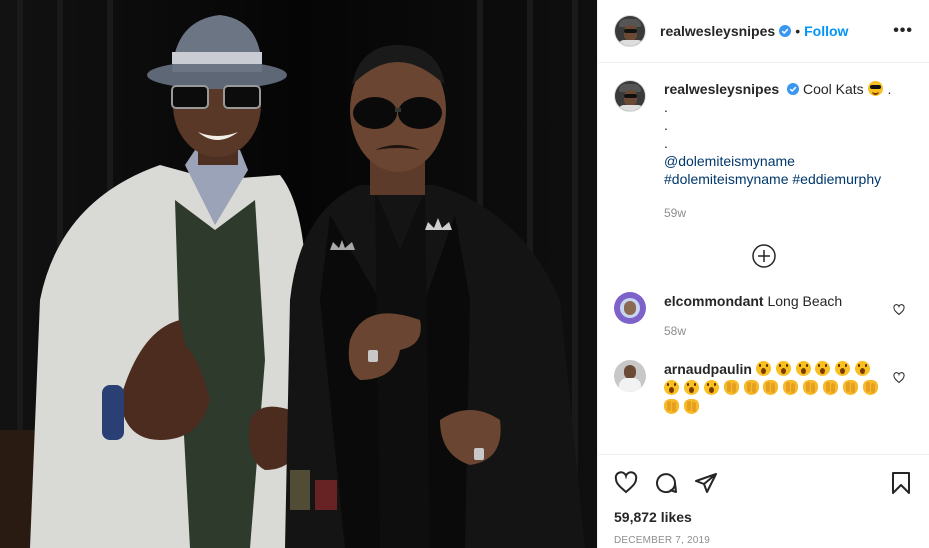 The image size is (929, 548). Describe the element at coordinates (763, 540) in the screenshot. I see `post-date: DECEMBER 7, 2019` at that location.